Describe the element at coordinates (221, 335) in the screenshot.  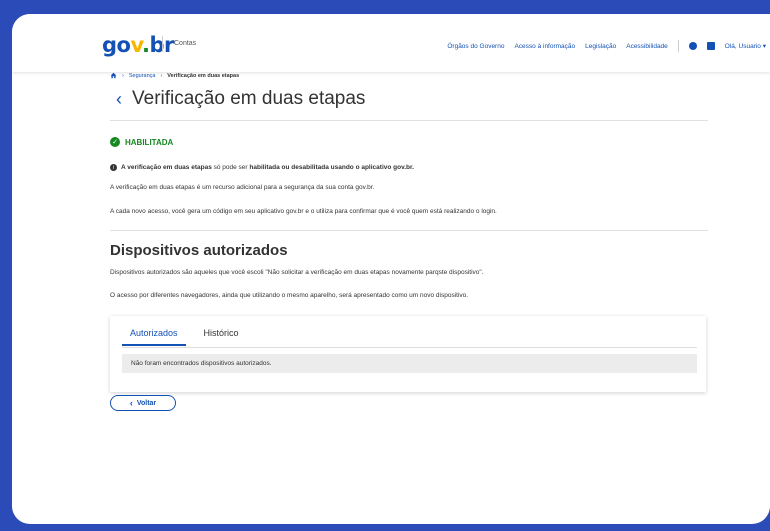
I see `tab-historico: Histórico` at that location.